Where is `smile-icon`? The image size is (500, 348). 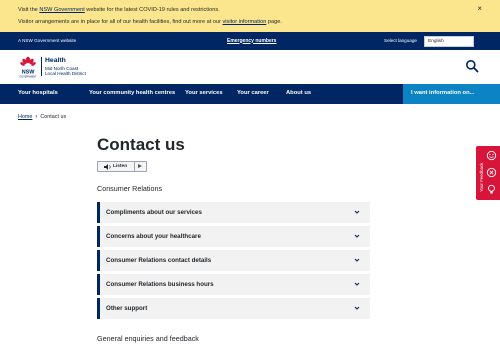 smile-icon is located at coordinates (491, 155).